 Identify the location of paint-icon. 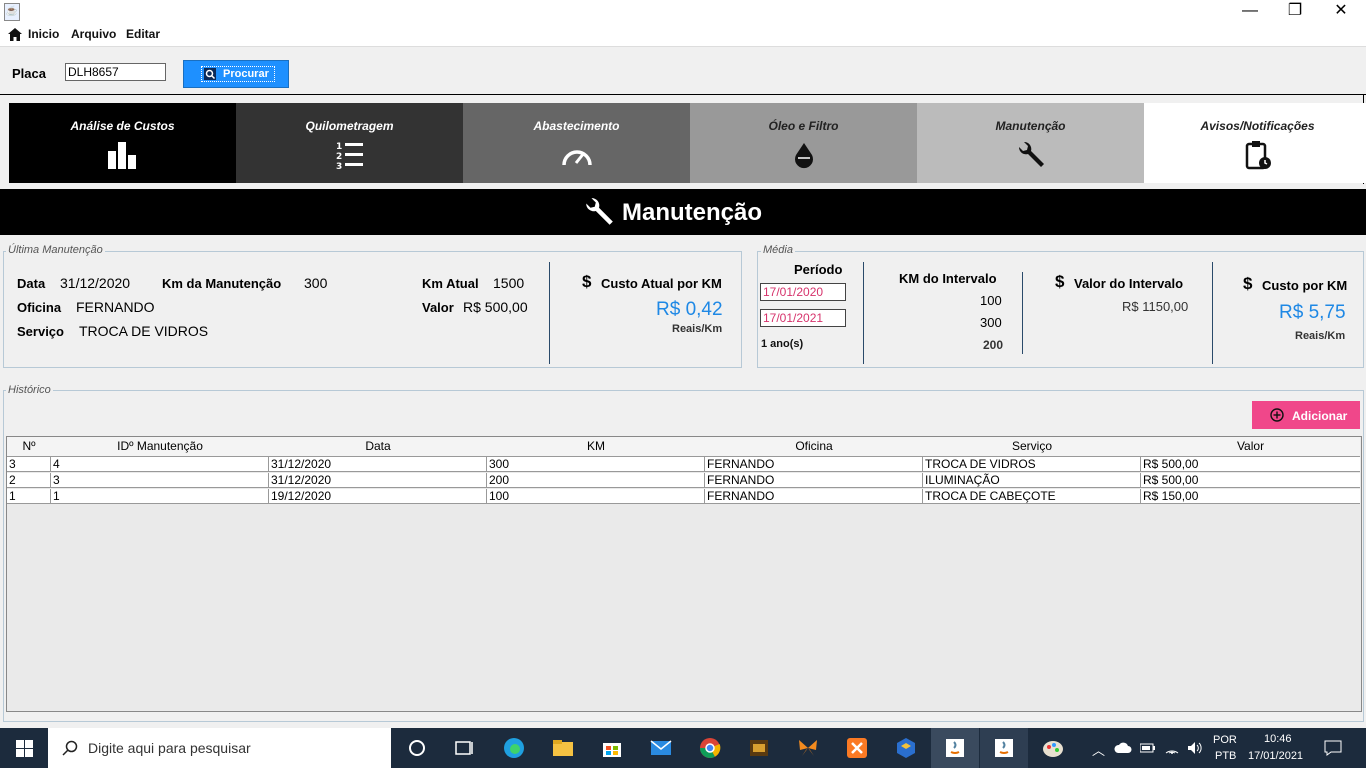
(1053, 748).